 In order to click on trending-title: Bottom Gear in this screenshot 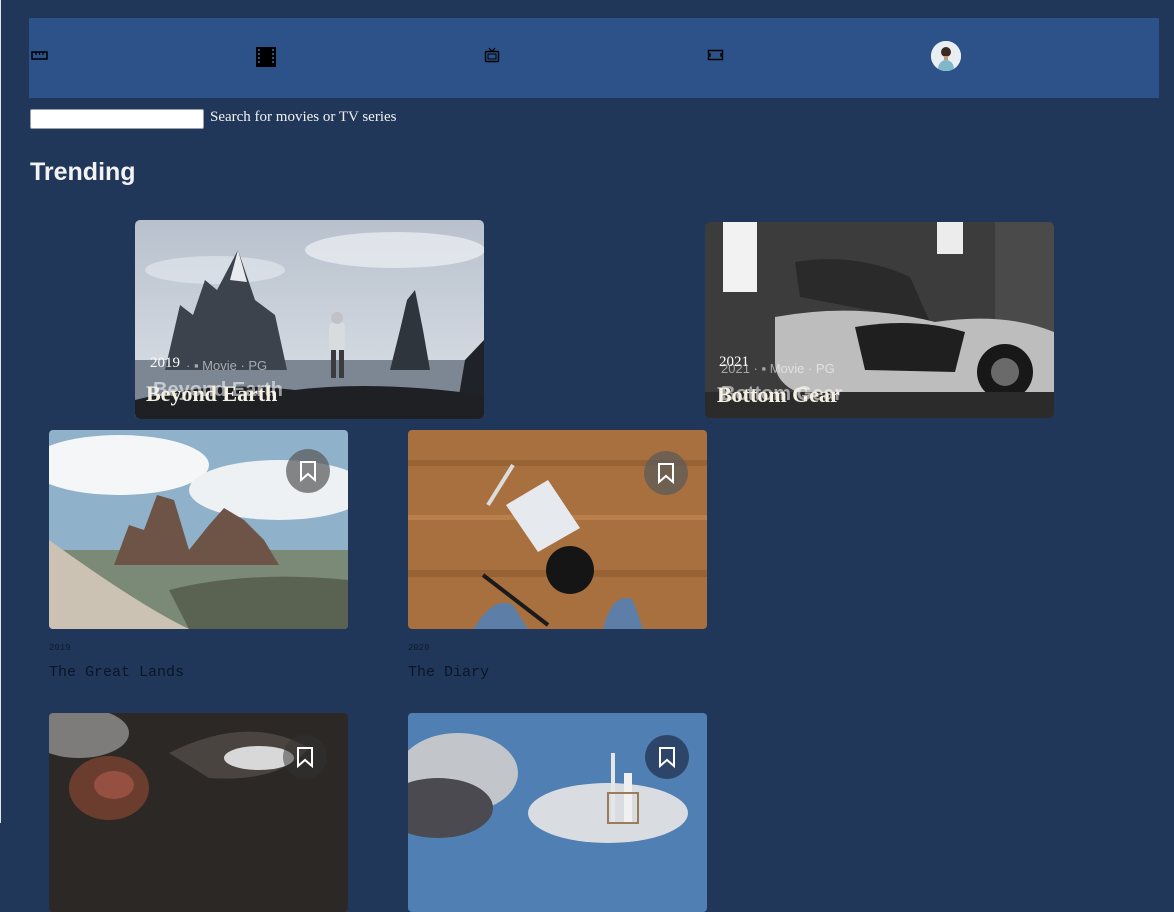, I will do `click(778, 394)`.